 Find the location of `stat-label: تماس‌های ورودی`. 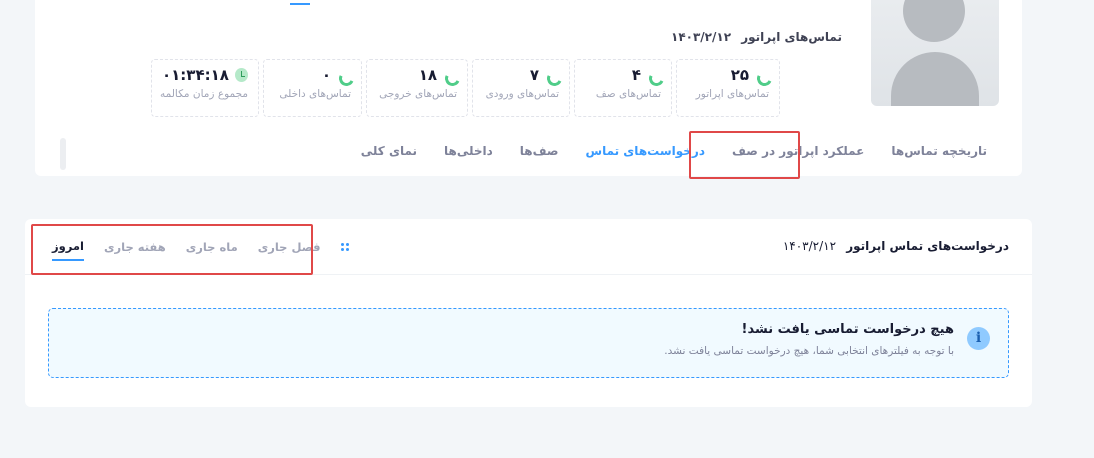

stat-label: تماس‌های ورودی is located at coordinates (522, 94).